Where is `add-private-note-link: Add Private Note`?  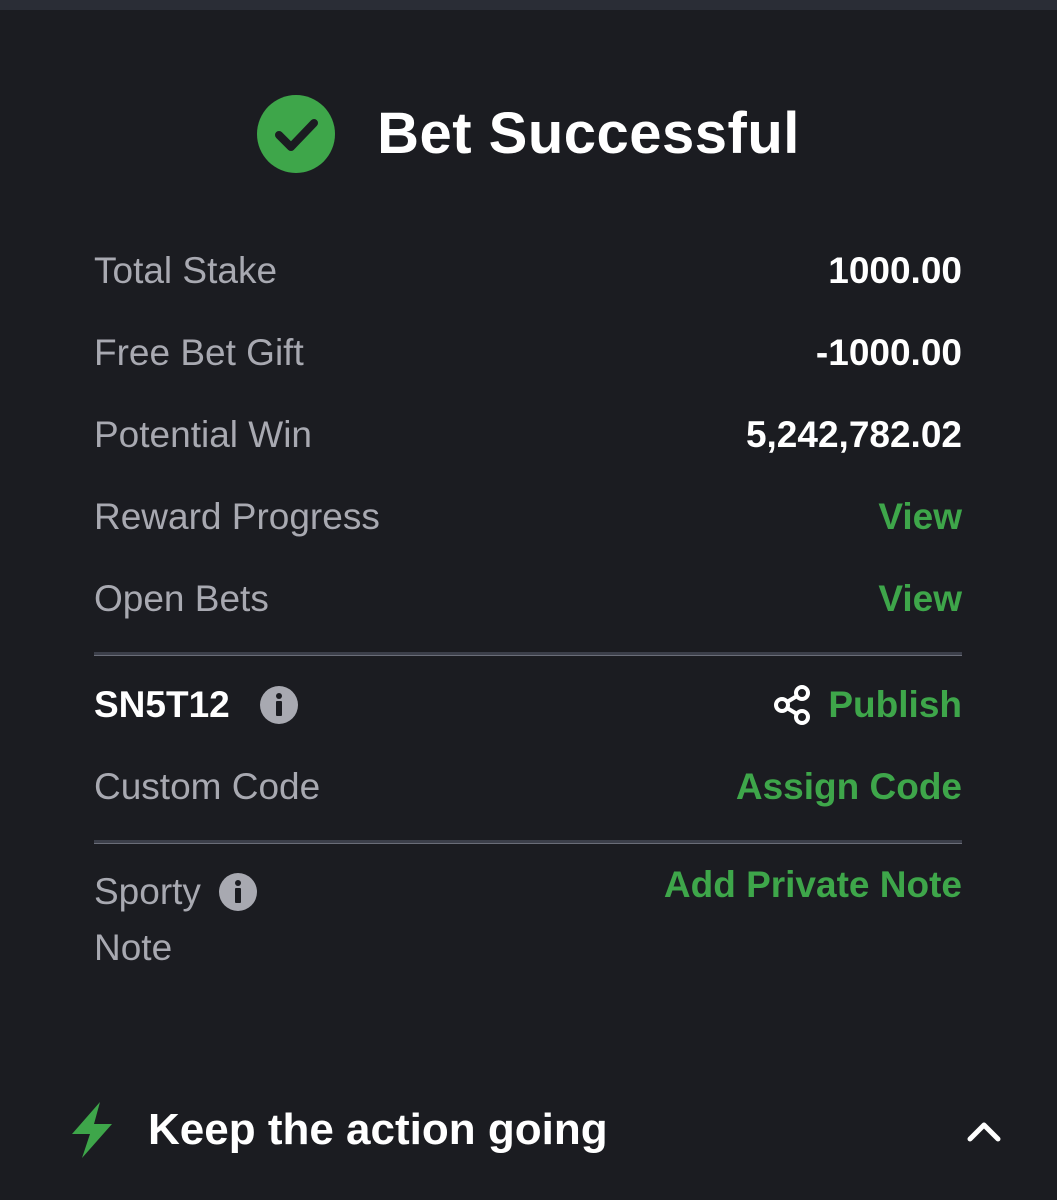
add-private-note-link: Add Private Note is located at coordinates (813, 885).